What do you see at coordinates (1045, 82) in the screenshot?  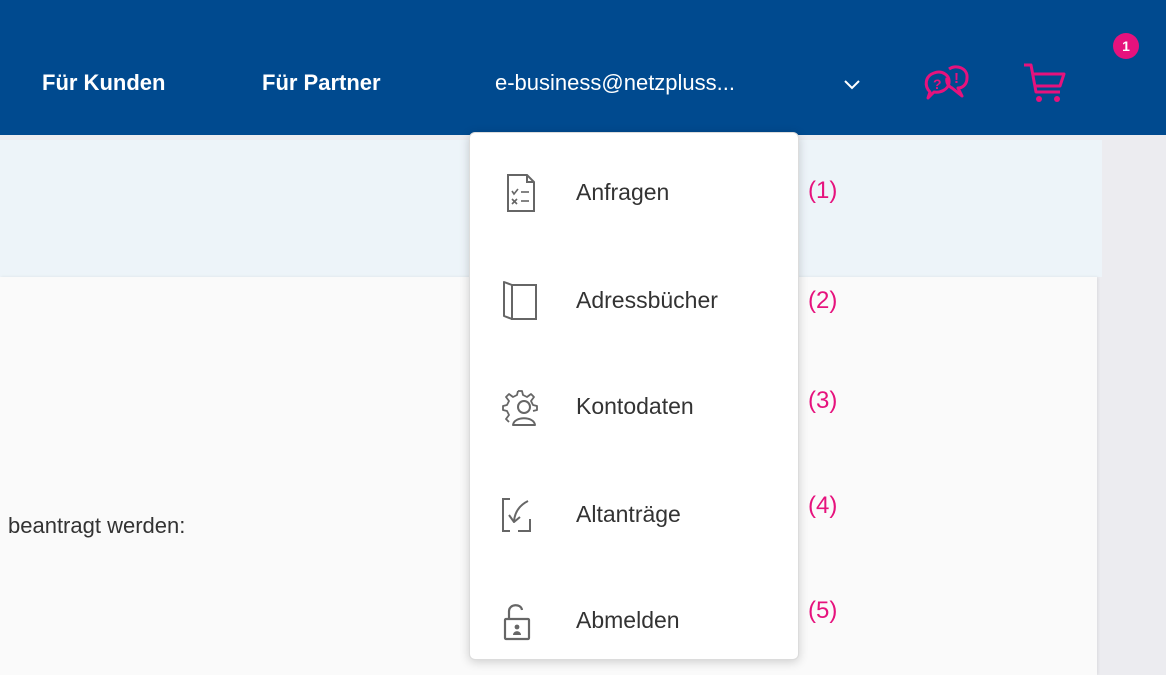 I see `shopping-cart-icon` at bounding box center [1045, 82].